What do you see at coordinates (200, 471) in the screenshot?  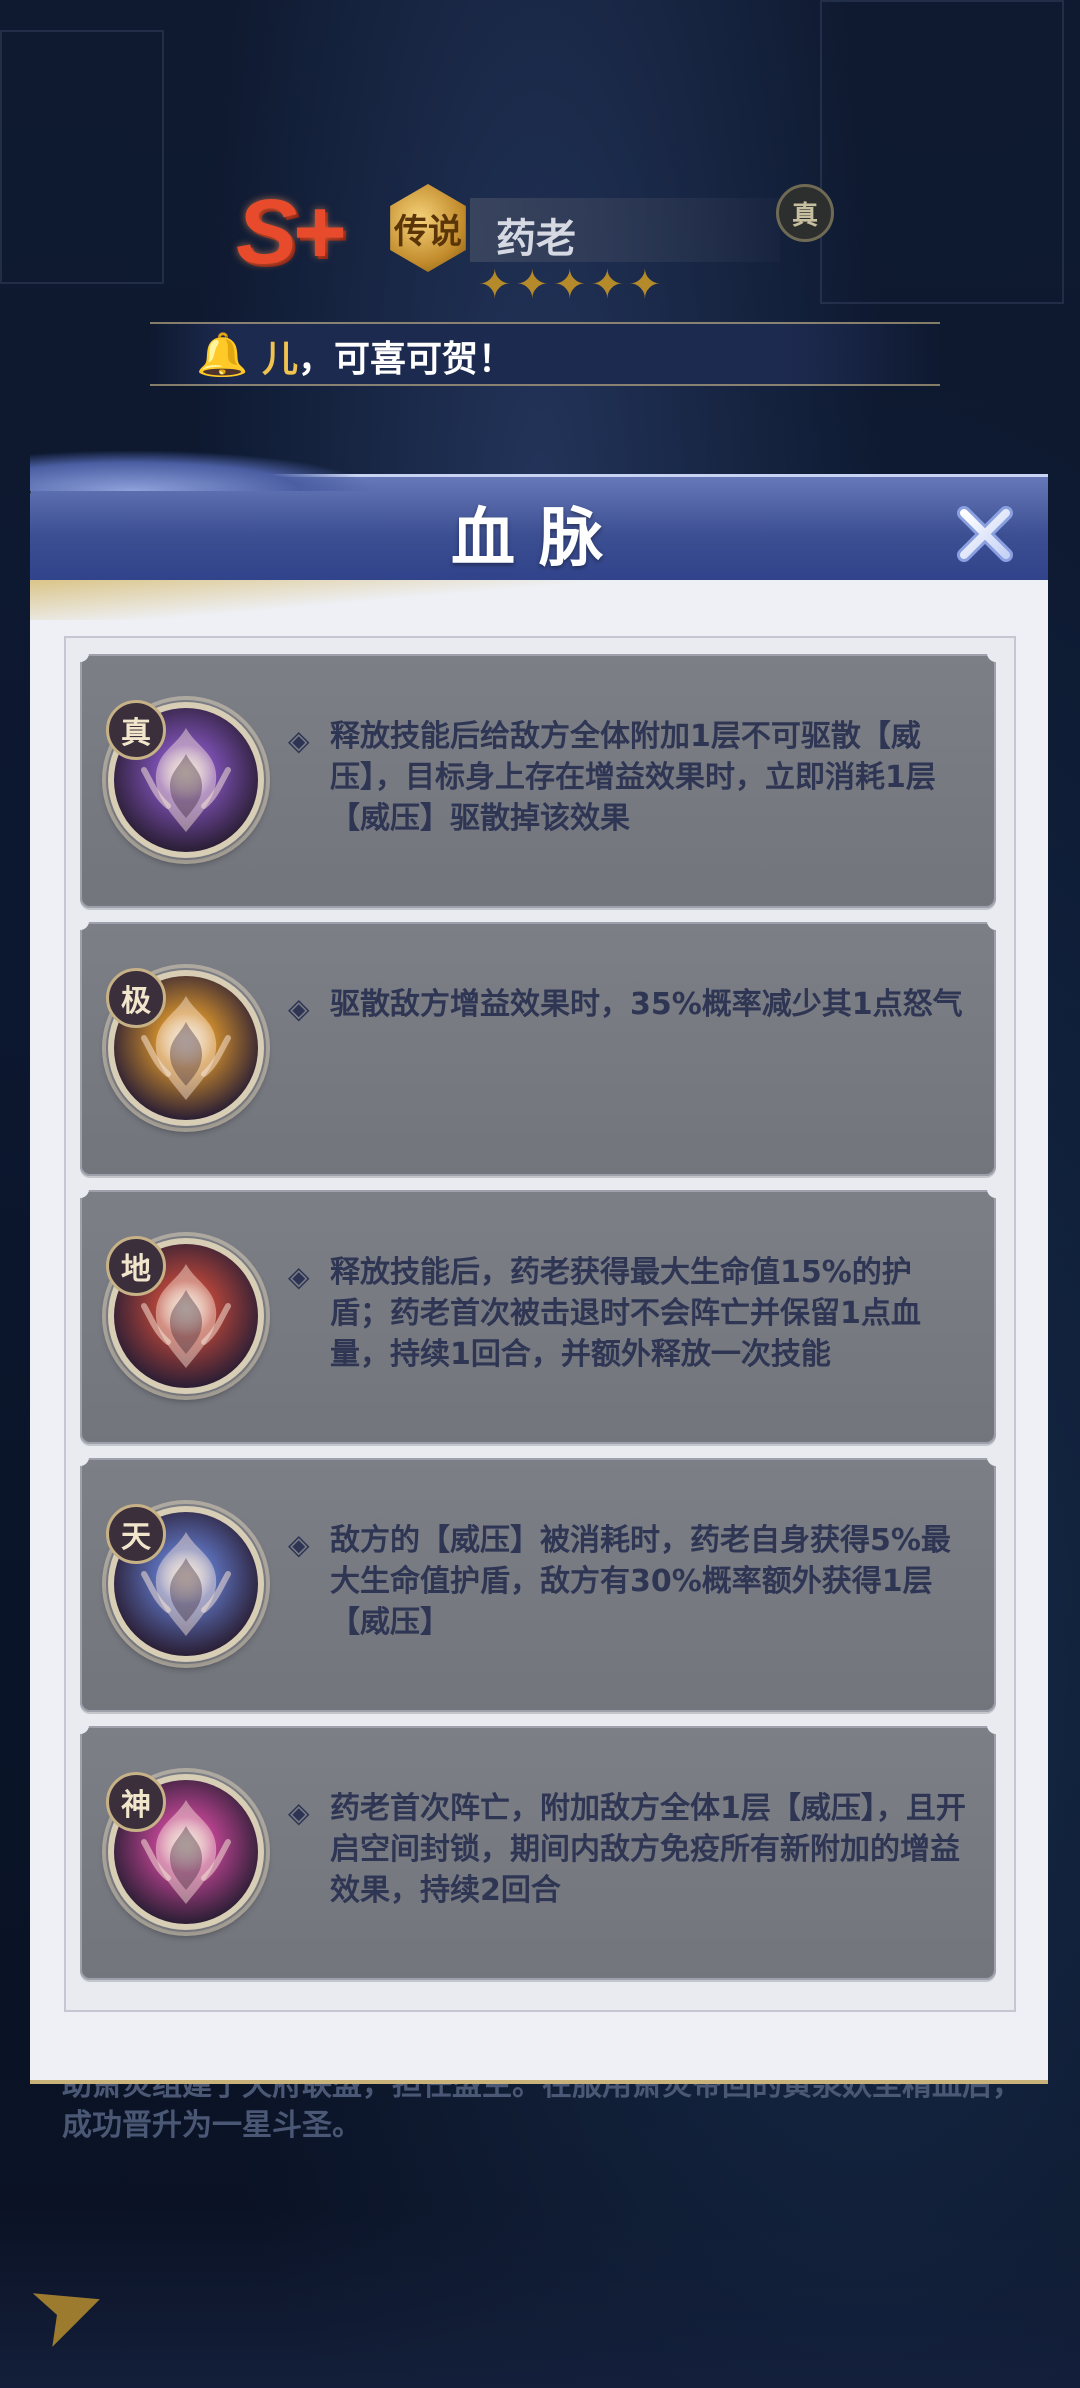 I see `header-wave-decoration` at bounding box center [200, 471].